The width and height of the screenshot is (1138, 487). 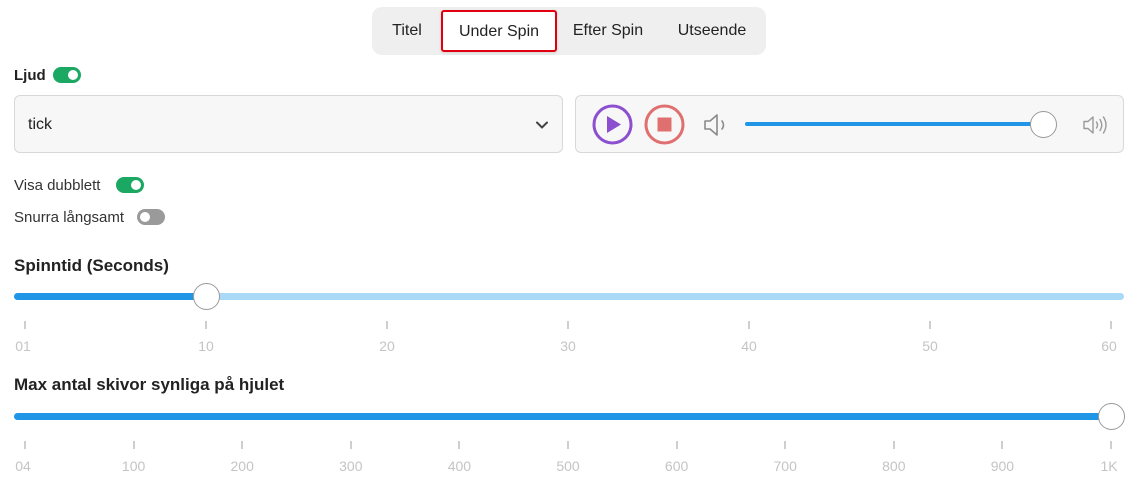 What do you see at coordinates (749, 346) in the screenshot?
I see `tick-label: 40` at bounding box center [749, 346].